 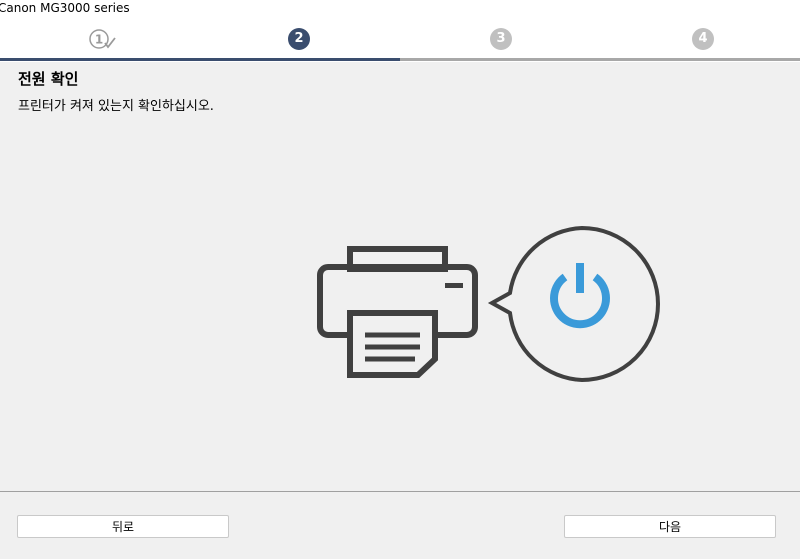 What do you see at coordinates (200, 59) in the screenshot?
I see `progress-bar-completed` at bounding box center [200, 59].